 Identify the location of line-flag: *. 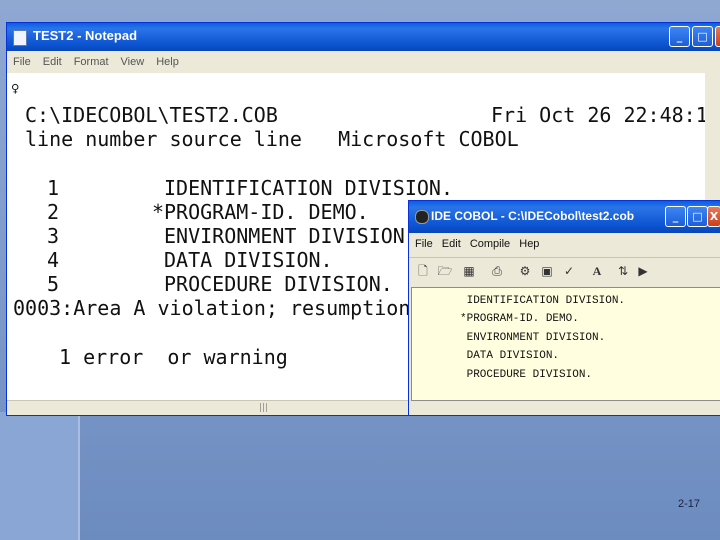
(158, 212).